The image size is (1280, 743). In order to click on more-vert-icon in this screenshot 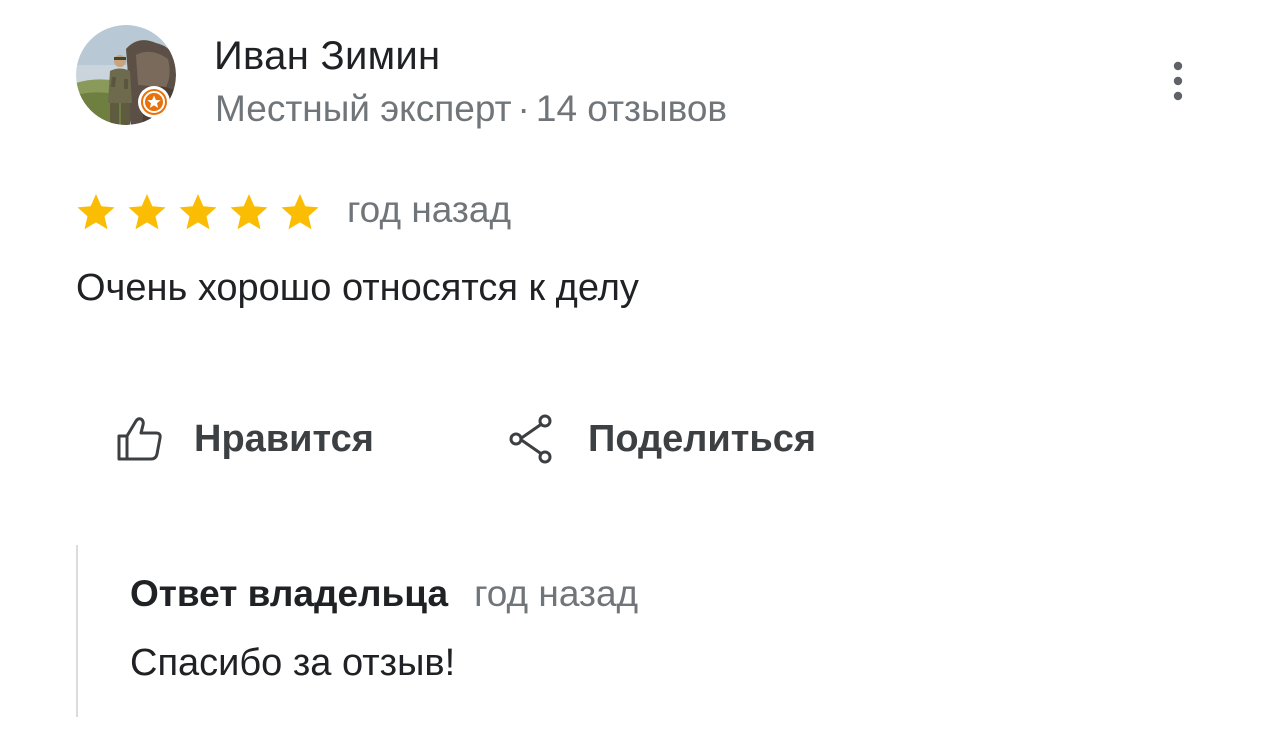, I will do `click(1178, 81)`.